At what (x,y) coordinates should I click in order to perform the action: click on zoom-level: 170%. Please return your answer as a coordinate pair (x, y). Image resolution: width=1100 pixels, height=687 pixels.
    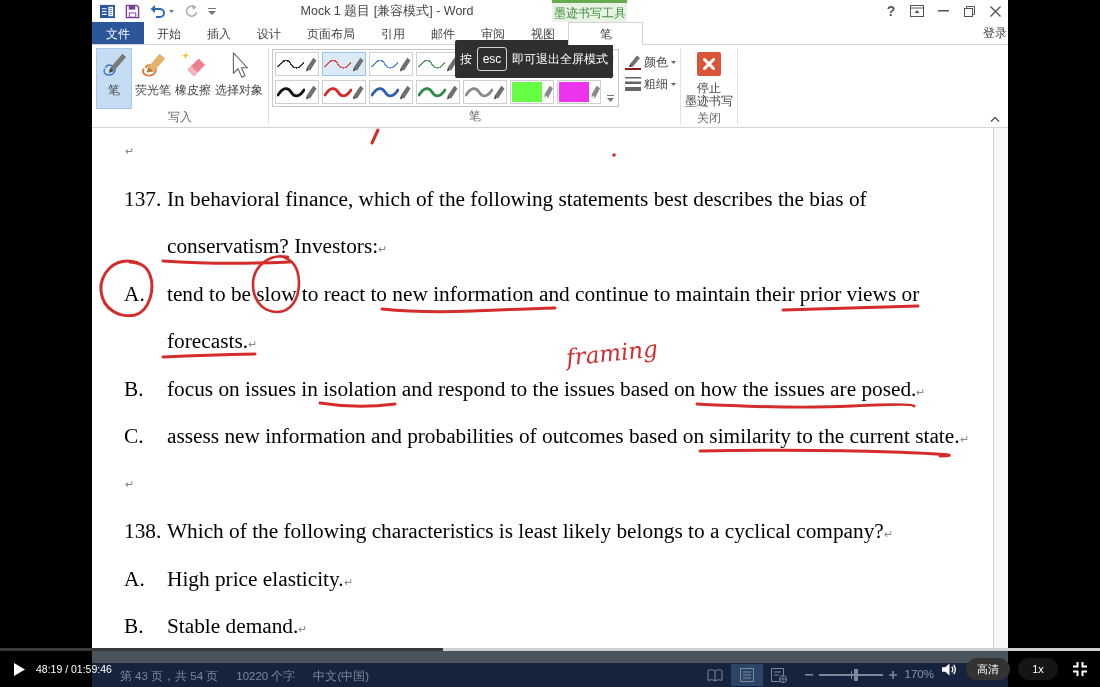
    Looking at the image, I should click on (919, 675).